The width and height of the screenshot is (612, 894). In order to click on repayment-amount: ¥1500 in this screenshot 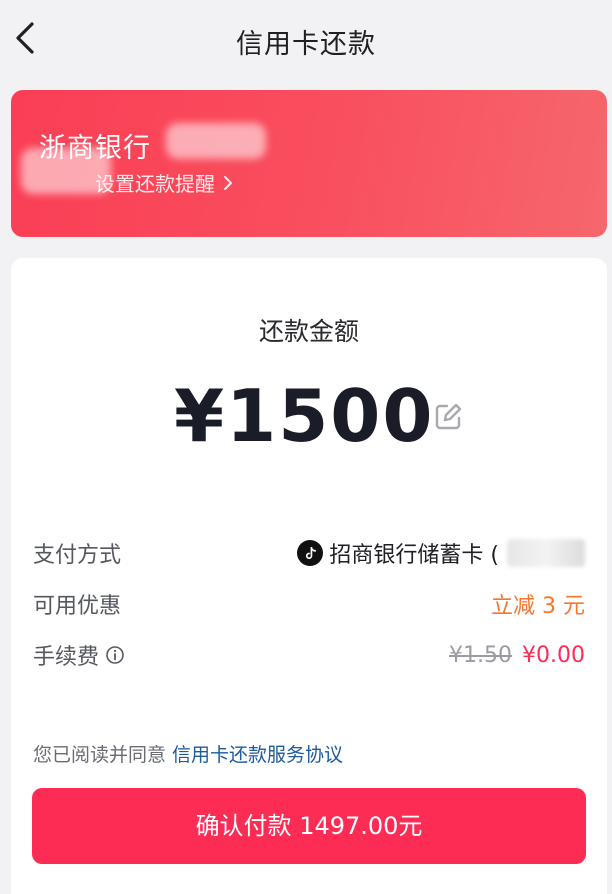, I will do `click(304, 416)`.